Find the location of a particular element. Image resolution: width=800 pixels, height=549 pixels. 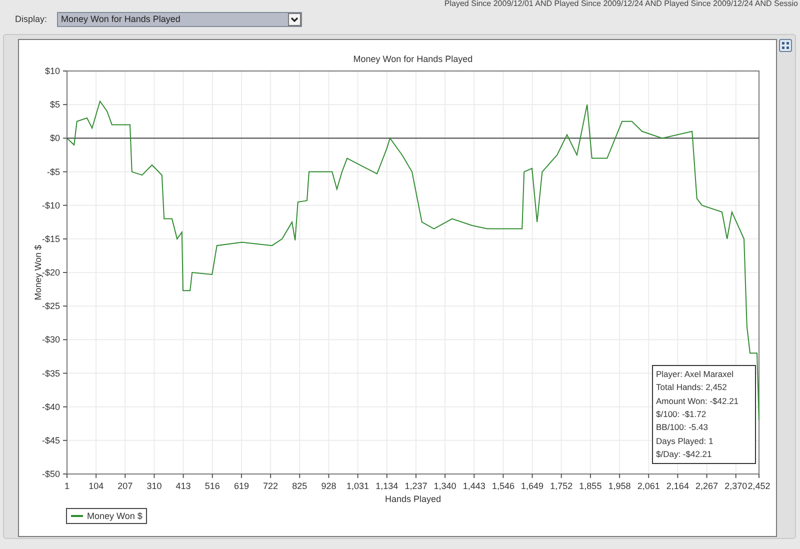

x-tick-label: 1,443 is located at coordinates (474, 486).